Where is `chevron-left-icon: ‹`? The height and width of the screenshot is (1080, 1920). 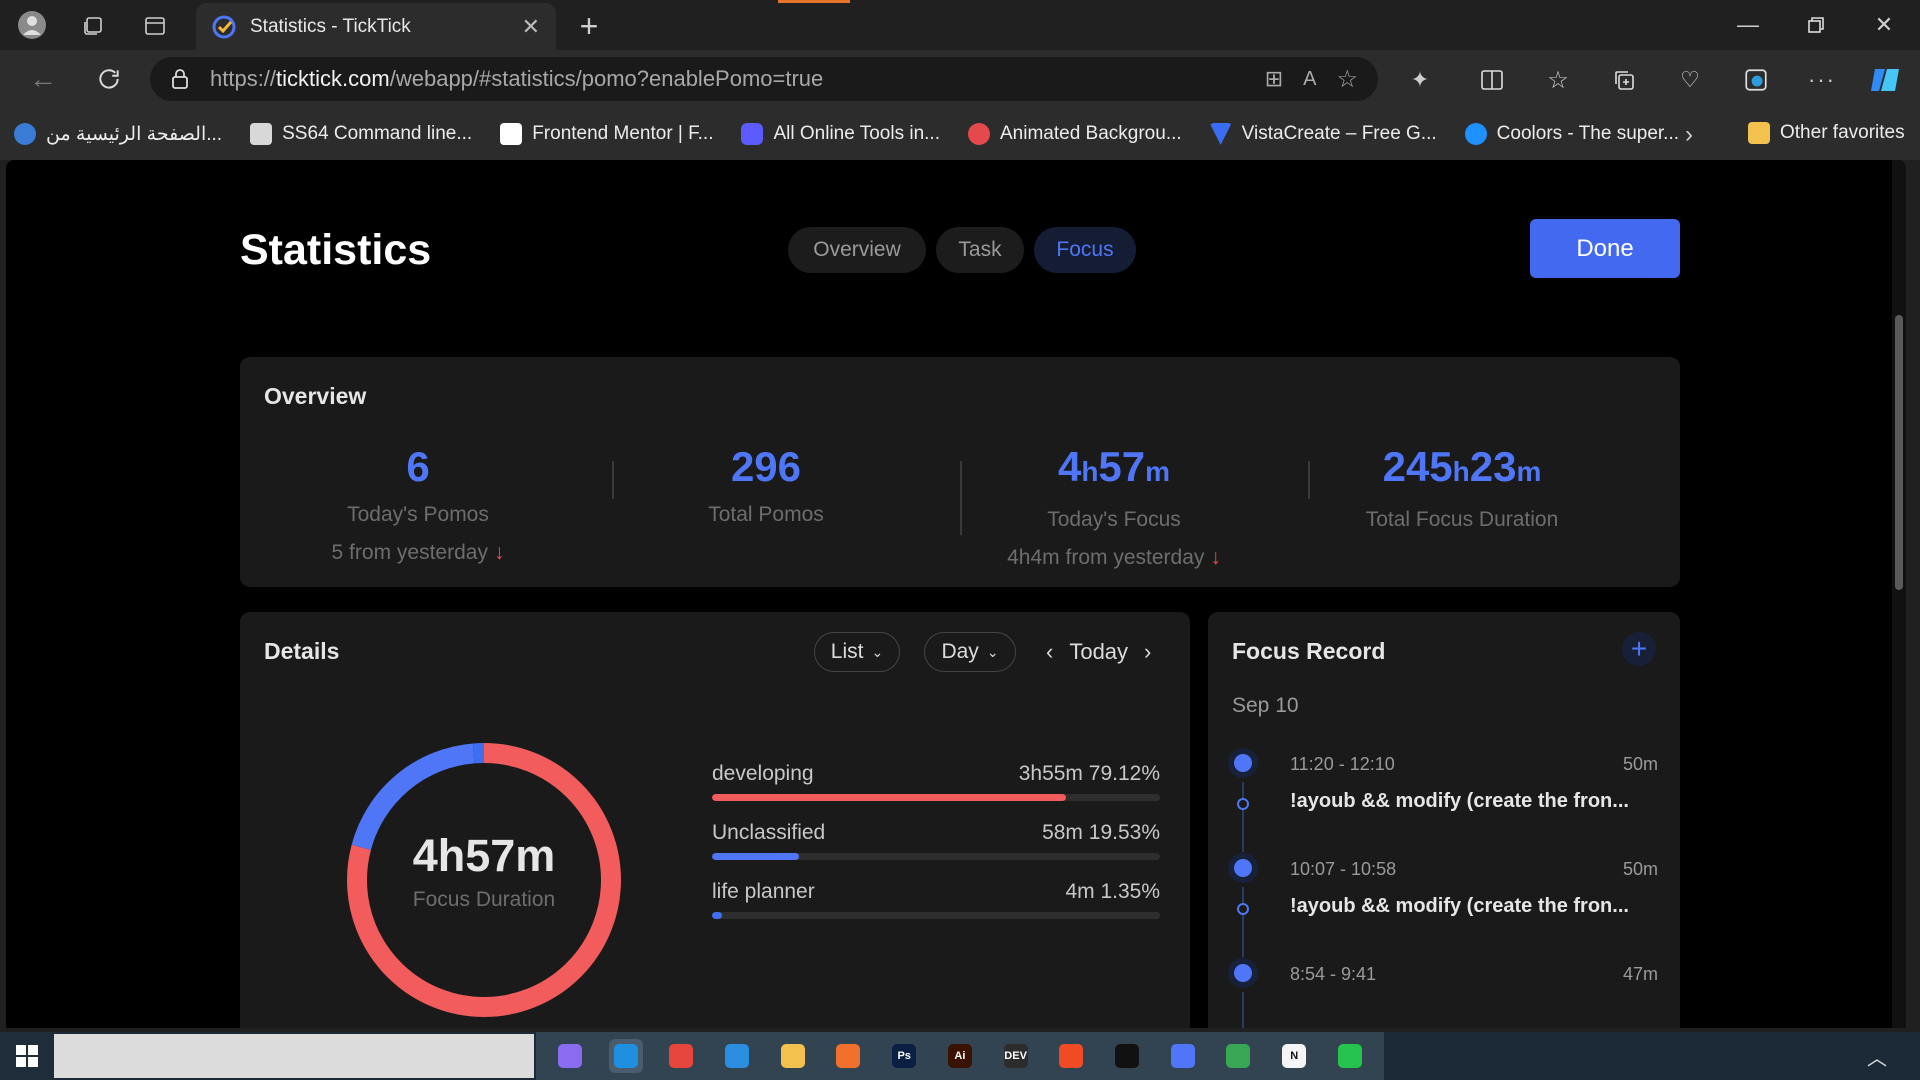
chevron-left-icon: ‹ is located at coordinates (1049, 652).